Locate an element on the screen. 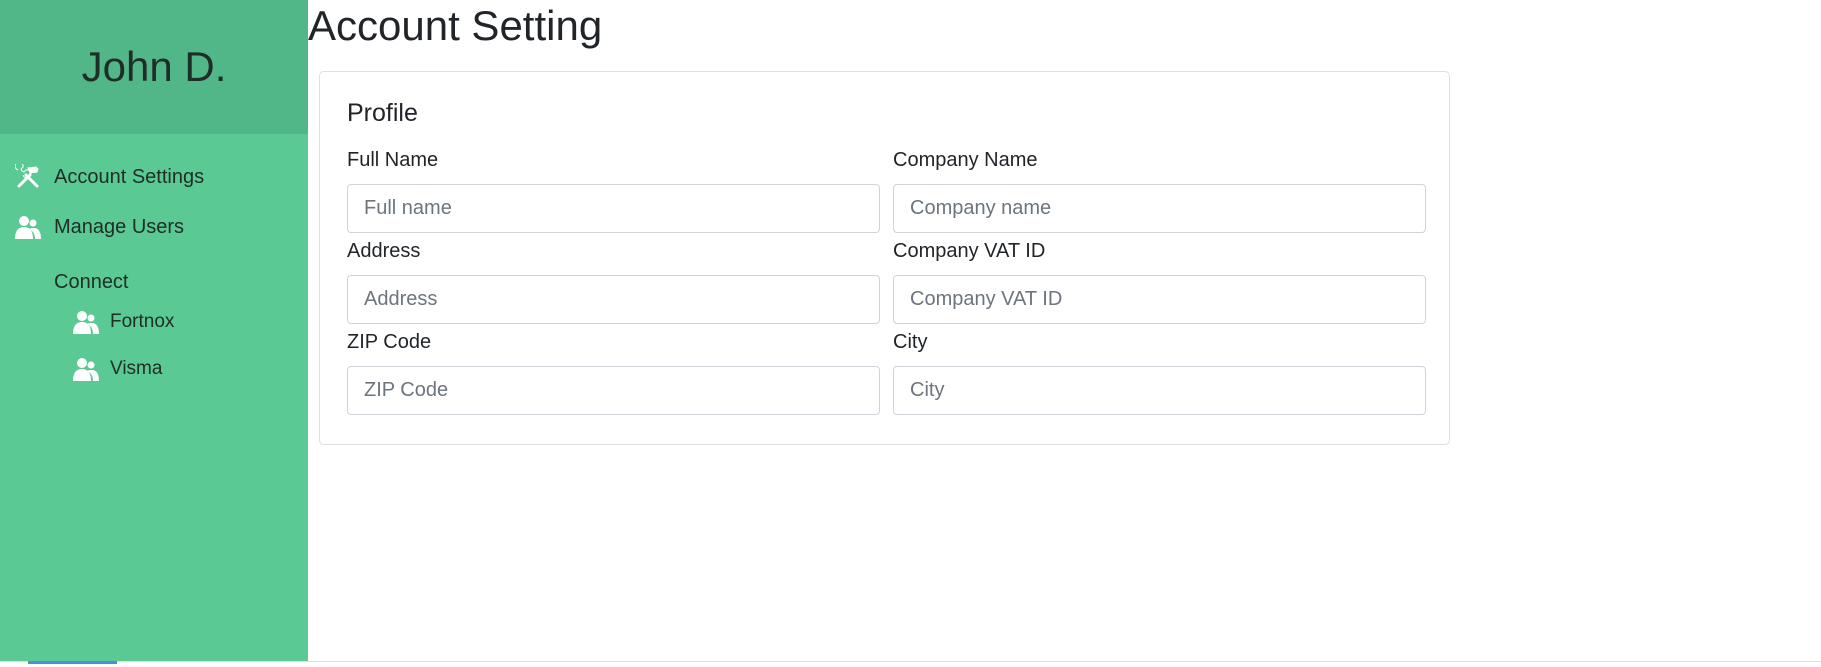 This screenshot has height=667, width=1821. user-name: John D. is located at coordinates (154, 66).